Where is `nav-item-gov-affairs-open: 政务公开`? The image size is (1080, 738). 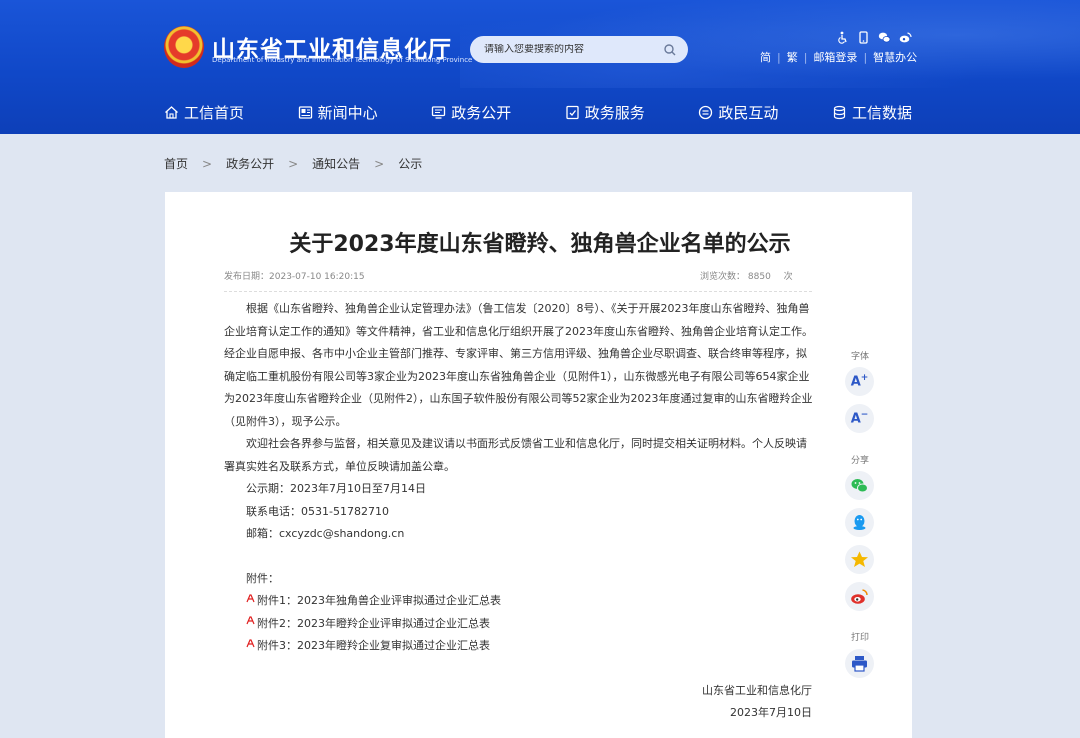
nav-item-gov-affairs-open: 政务公开 is located at coordinates (471, 112).